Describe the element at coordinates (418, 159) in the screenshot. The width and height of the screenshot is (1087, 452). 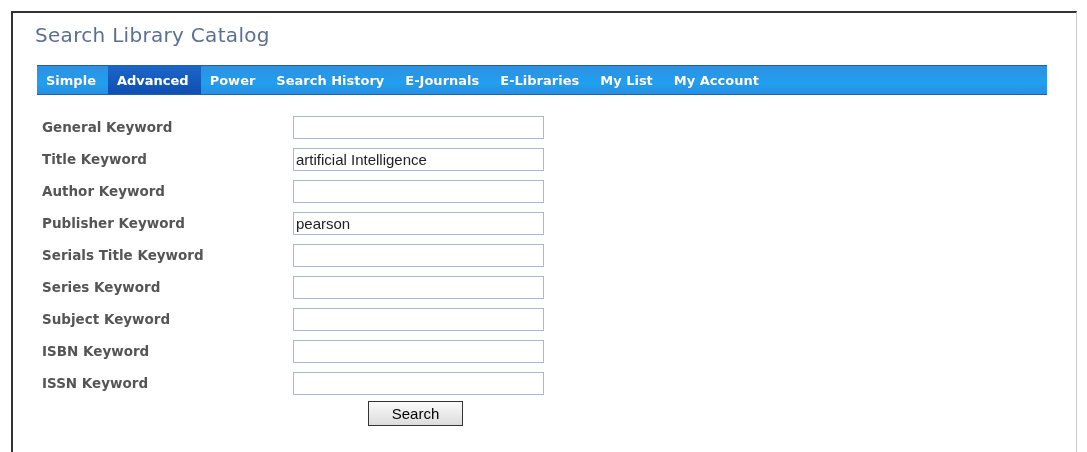
I see `input-field: artificial Intelligence` at that location.